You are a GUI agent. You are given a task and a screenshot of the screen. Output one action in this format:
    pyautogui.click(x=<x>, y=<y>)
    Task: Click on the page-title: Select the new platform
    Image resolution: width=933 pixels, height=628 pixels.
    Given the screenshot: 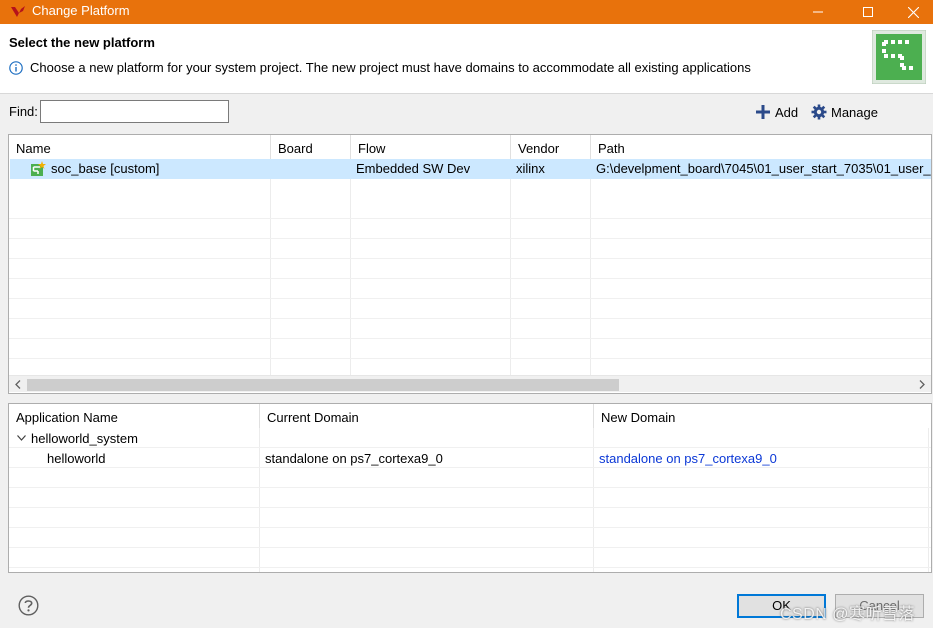 What is the action you would take?
    pyautogui.click(x=82, y=42)
    